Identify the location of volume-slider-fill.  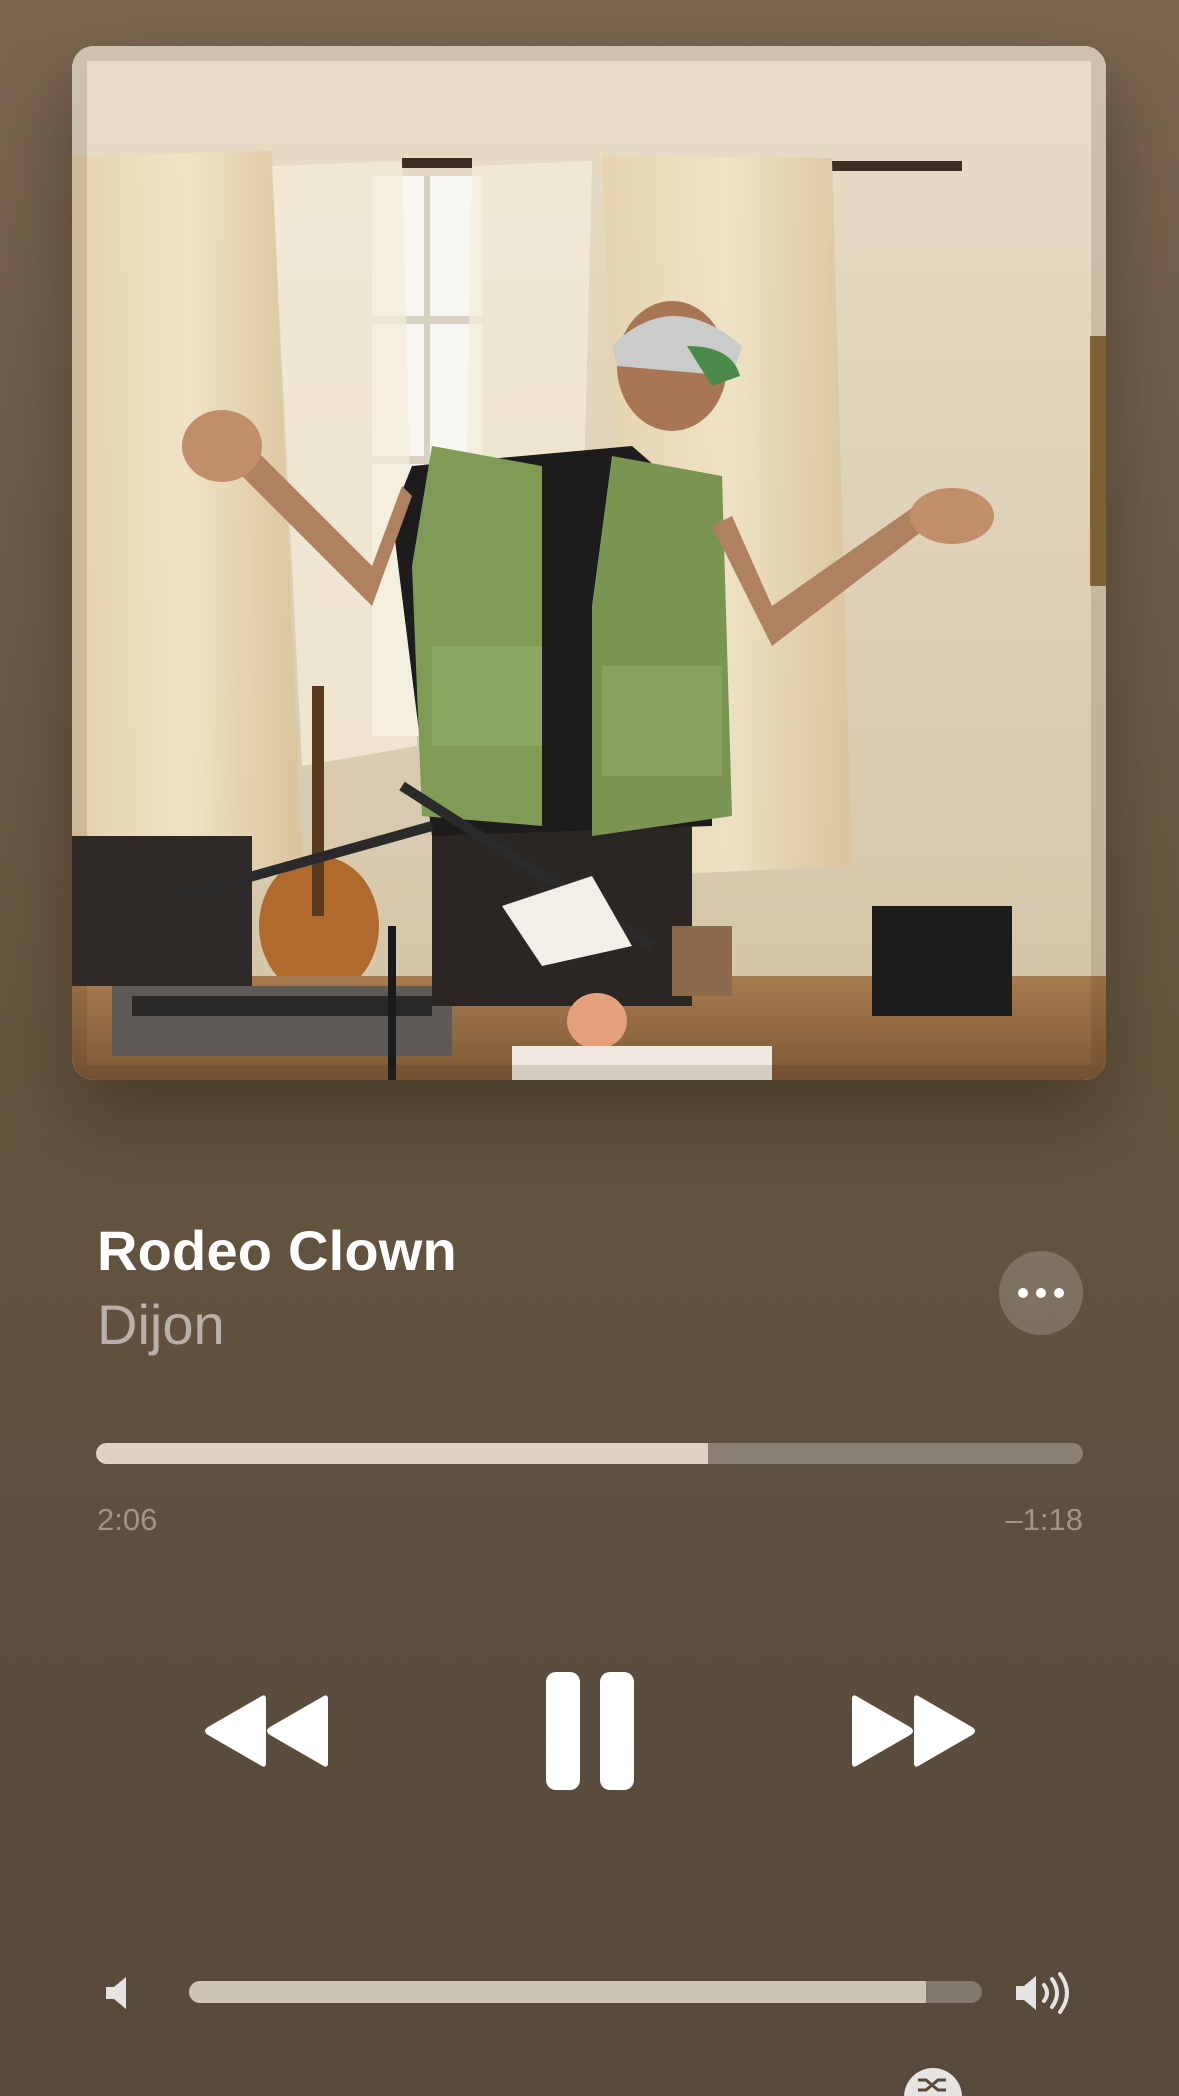
(558, 1992).